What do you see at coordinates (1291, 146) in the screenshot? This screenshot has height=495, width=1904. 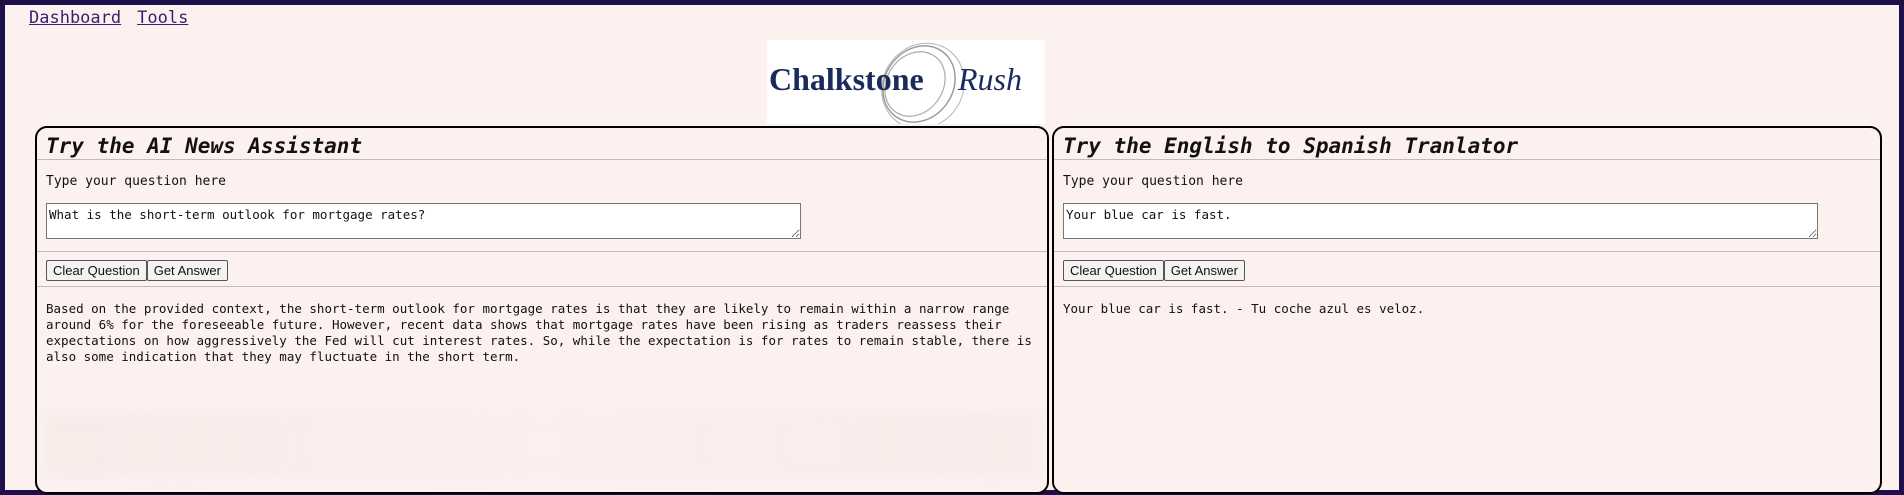 I see `translator-title: Try the English to Spanish Tranlator` at bounding box center [1291, 146].